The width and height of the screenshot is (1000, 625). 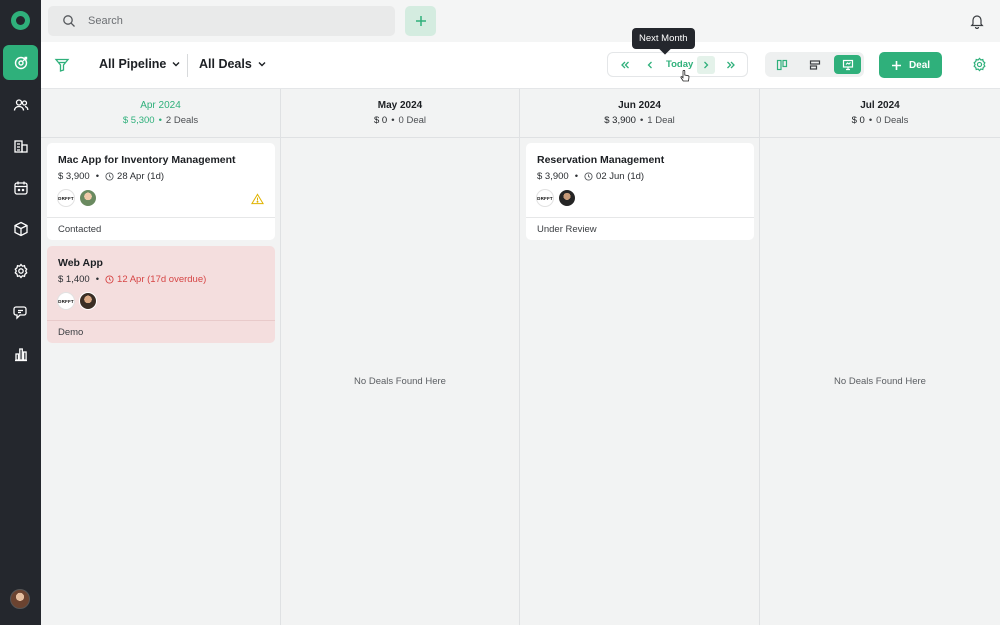 I want to click on today-button: Today, so click(x=679, y=64).